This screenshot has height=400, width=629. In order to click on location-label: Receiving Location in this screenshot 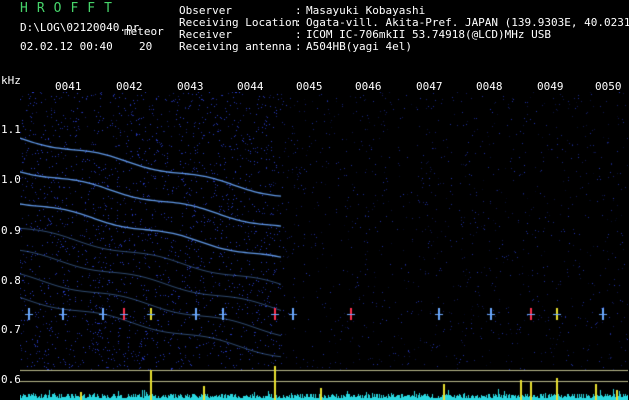, I will do `click(239, 22)`.